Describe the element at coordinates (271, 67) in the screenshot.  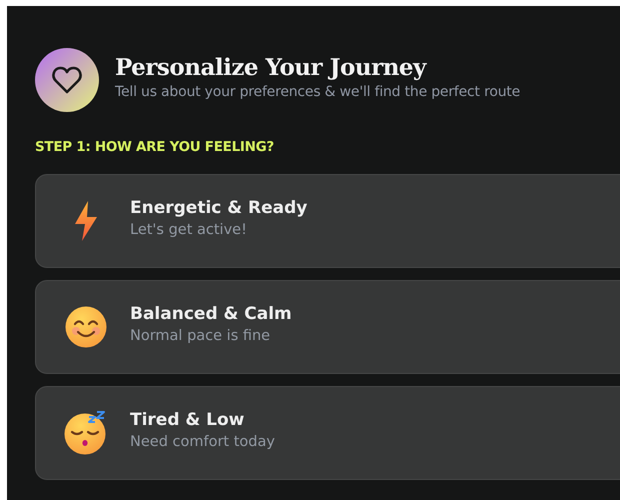
I see `page-title: Personalize Your Journey` at that location.